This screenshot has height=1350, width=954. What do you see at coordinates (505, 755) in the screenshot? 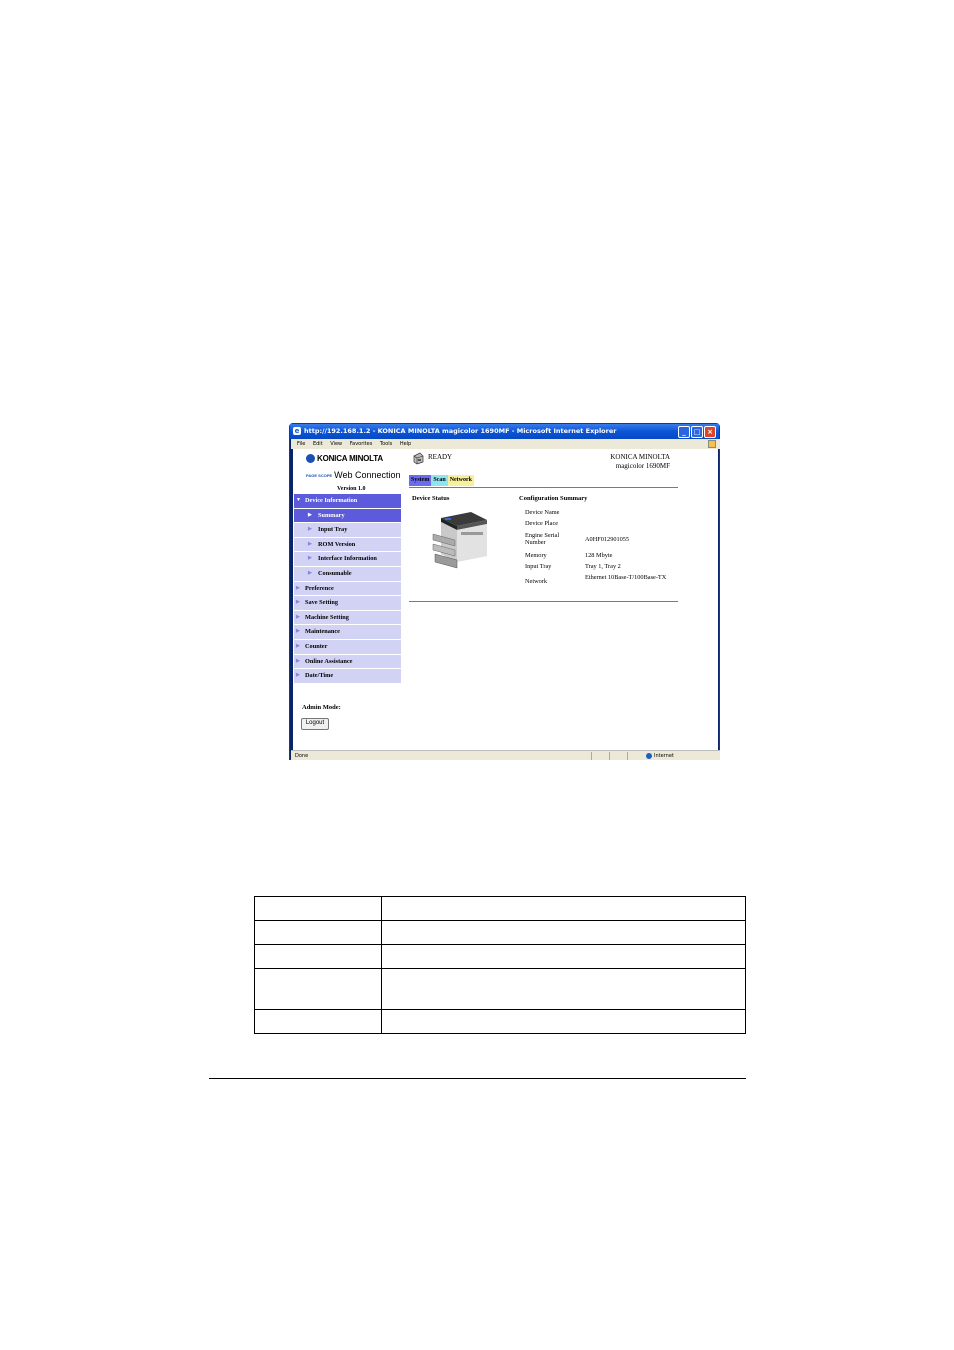
I see `status-bar: Done Internet` at bounding box center [505, 755].